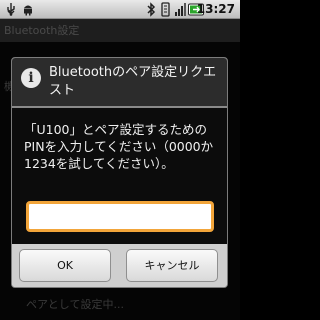  Describe the element at coordinates (133, 81) in the screenshot. I see `dialog-title: Bluetoothのペア設定リクエスト` at that location.